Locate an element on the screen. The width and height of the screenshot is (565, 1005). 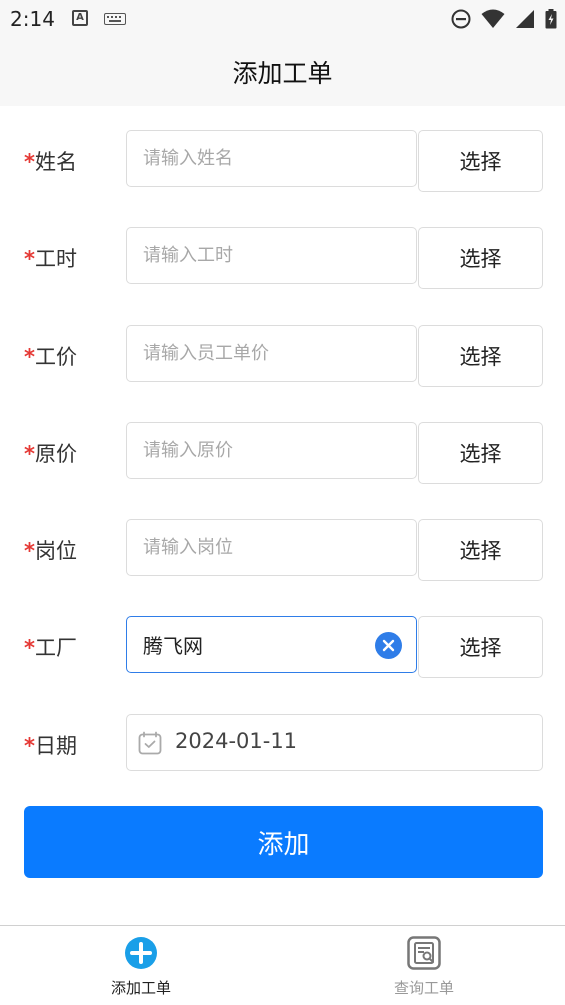
hours-field is located at coordinates (271, 255).